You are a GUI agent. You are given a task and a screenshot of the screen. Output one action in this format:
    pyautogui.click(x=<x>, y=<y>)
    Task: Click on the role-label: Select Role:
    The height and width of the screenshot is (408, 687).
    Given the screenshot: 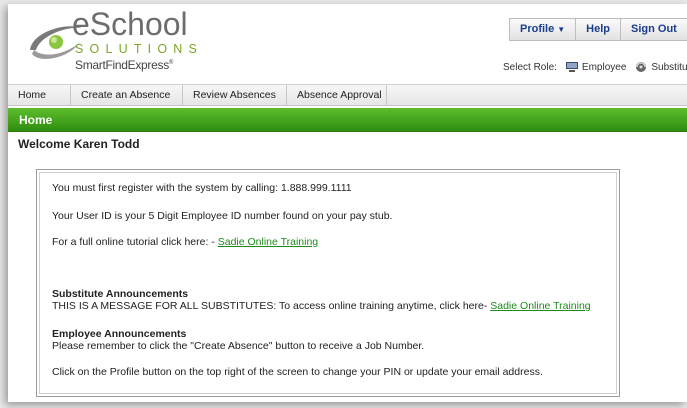 What is the action you would take?
    pyautogui.click(x=530, y=67)
    